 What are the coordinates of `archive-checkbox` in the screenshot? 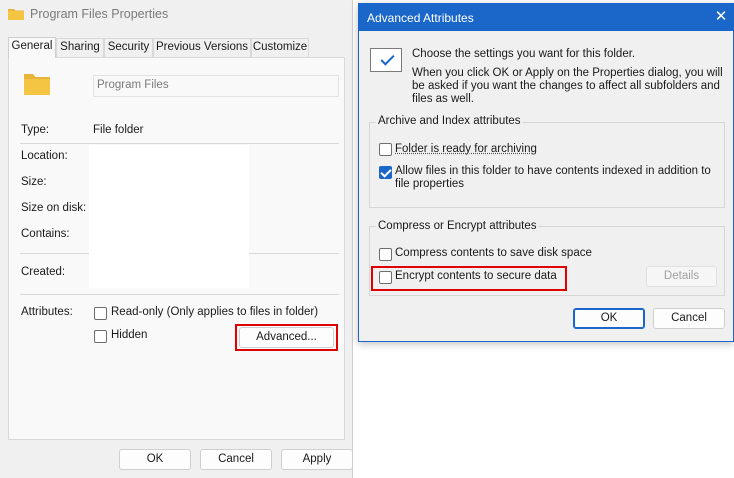 It's located at (385, 149).